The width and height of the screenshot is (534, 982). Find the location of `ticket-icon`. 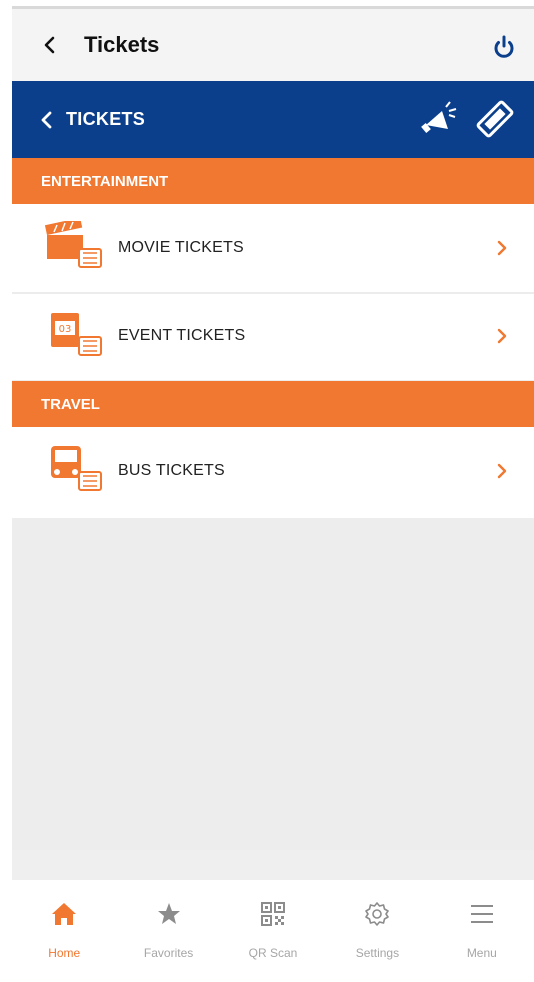

ticket-icon is located at coordinates (495, 119).